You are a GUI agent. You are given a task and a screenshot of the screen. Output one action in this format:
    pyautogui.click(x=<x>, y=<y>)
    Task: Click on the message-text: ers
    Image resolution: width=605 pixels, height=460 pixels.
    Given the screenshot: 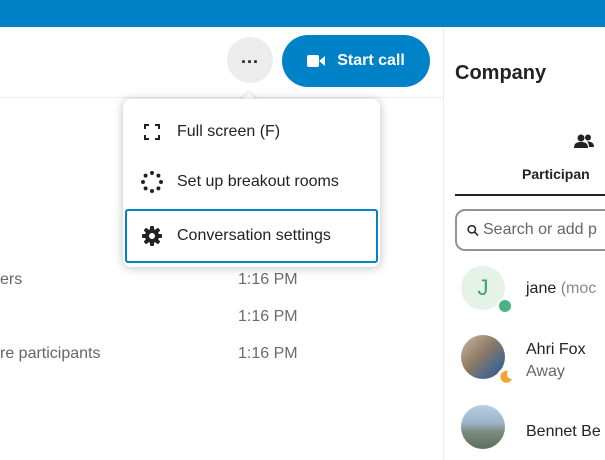 What is the action you would take?
    pyautogui.click(x=11, y=279)
    